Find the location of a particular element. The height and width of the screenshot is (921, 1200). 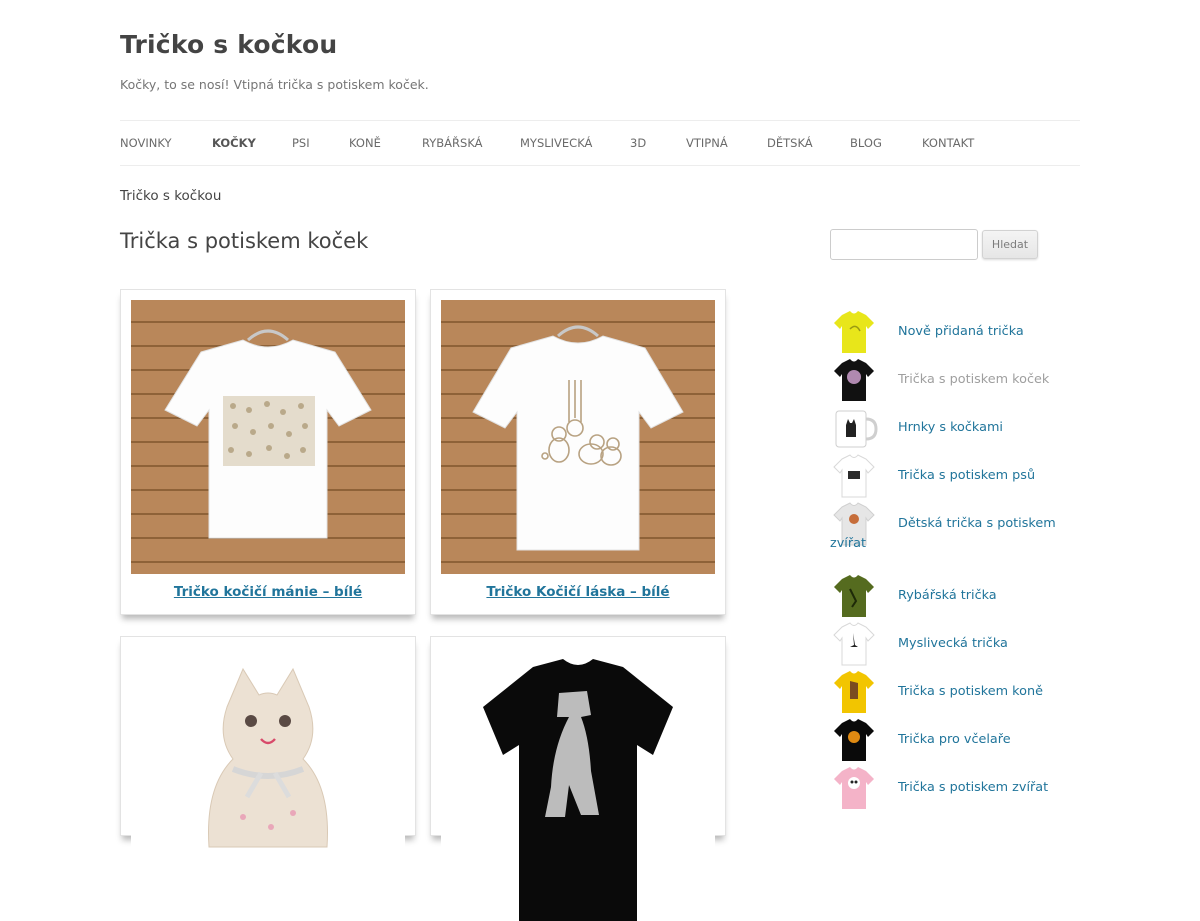

category-label: Trička s potiskem koček is located at coordinates (973, 379).